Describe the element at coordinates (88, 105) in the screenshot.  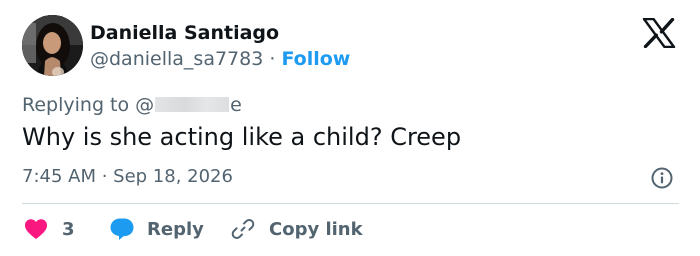
I see `replying-prefix: Replying to @` at that location.